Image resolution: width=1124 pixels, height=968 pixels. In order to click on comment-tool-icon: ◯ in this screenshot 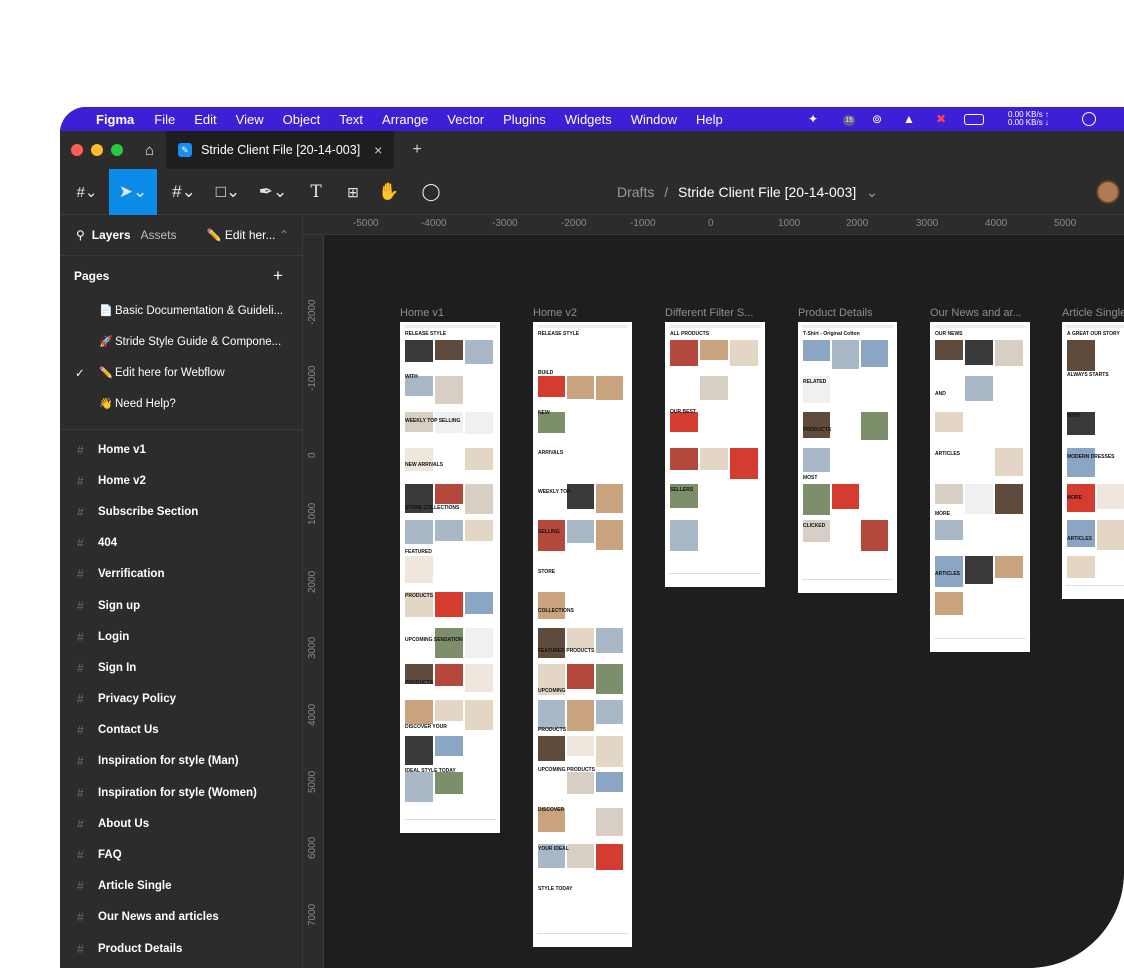, I will do `click(431, 192)`.